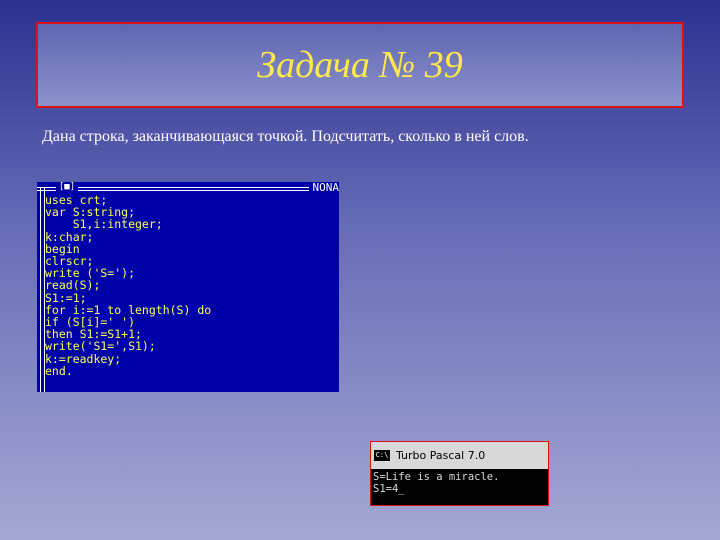 Image resolution: width=720 pixels, height=540 pixels. I want to click on editor-close-button: [■], so click(67, 187).